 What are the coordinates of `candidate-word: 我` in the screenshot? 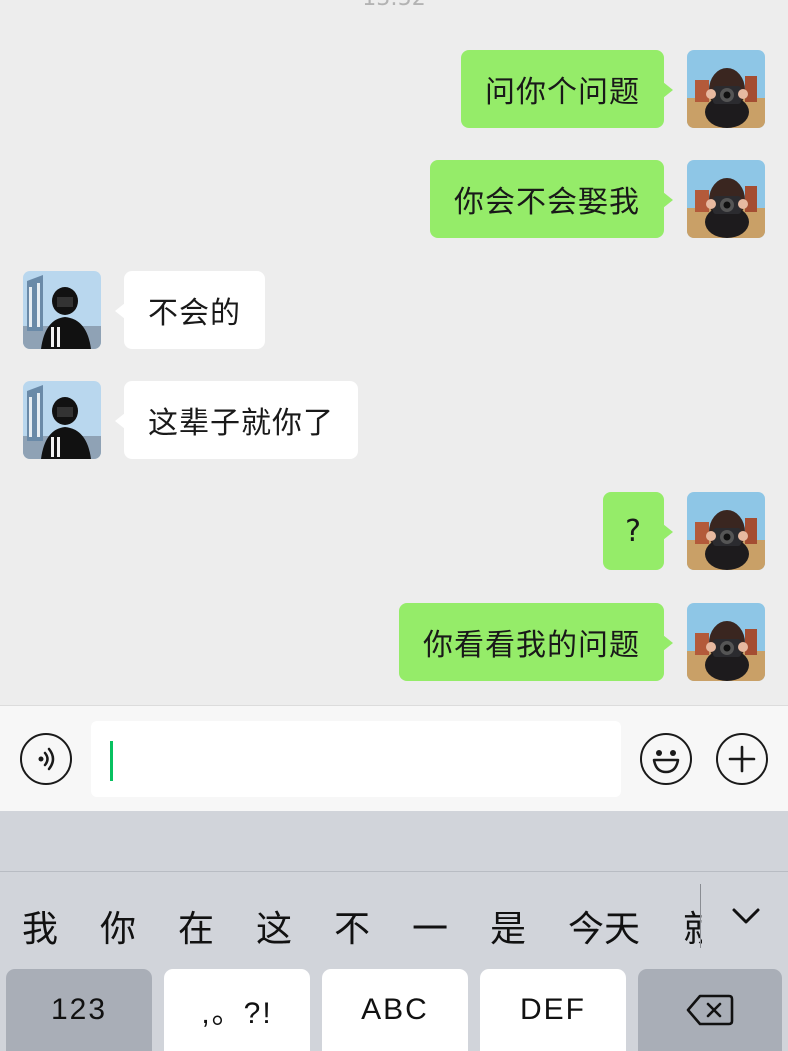 It's located at (40, 926).